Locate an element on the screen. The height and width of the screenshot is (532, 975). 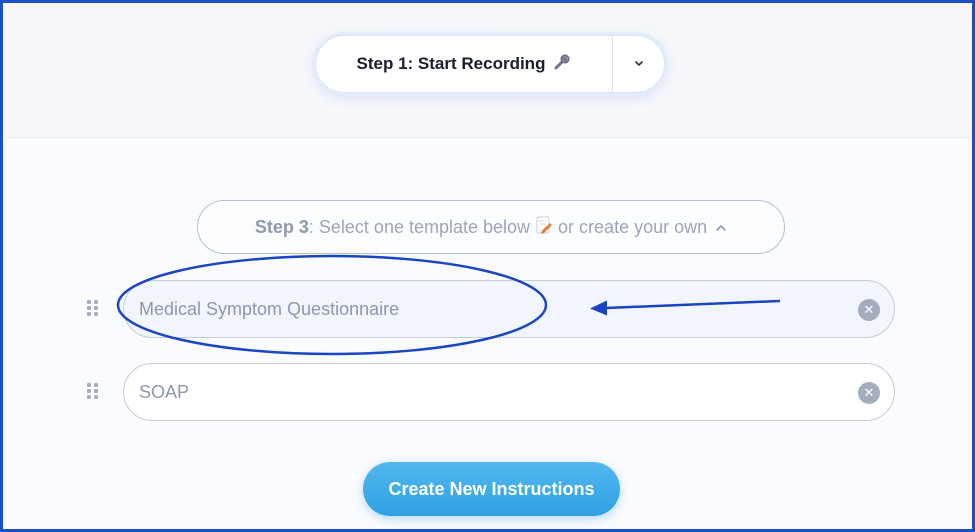
microphone-icon is located at coordinates (562, 64).